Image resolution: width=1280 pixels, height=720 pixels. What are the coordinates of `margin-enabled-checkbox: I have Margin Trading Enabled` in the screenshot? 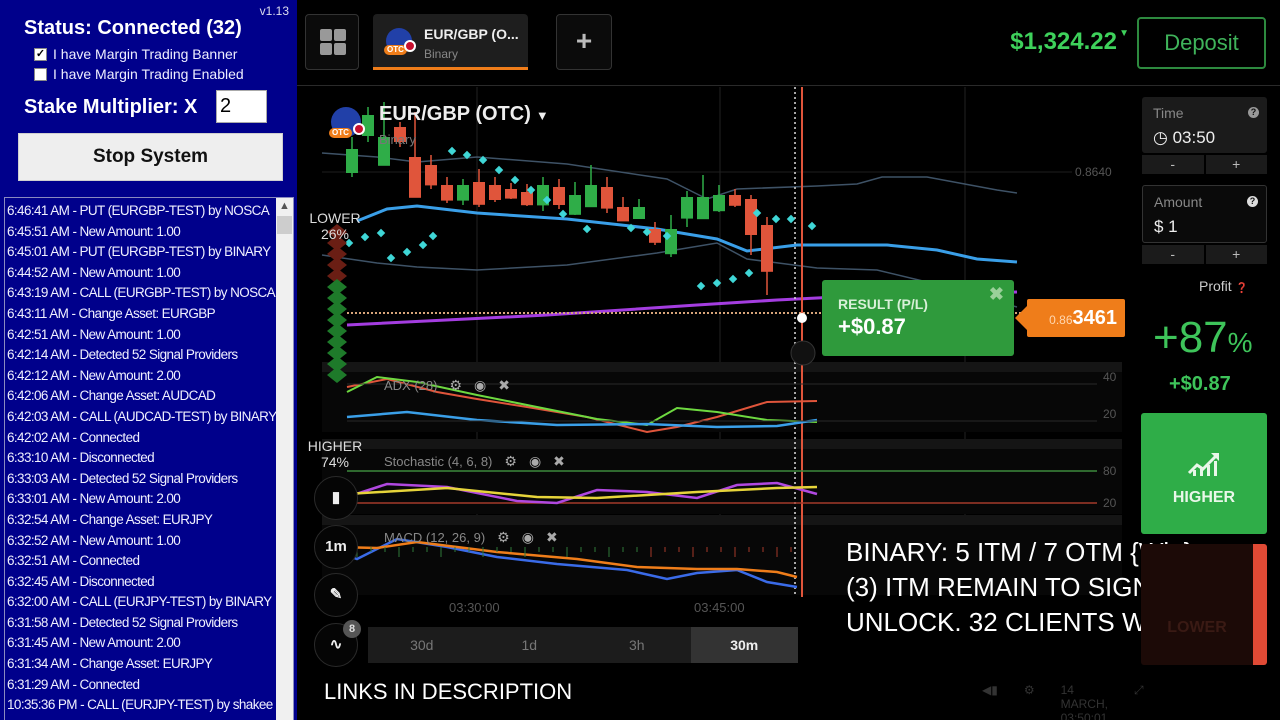 It's located at (139, 74).